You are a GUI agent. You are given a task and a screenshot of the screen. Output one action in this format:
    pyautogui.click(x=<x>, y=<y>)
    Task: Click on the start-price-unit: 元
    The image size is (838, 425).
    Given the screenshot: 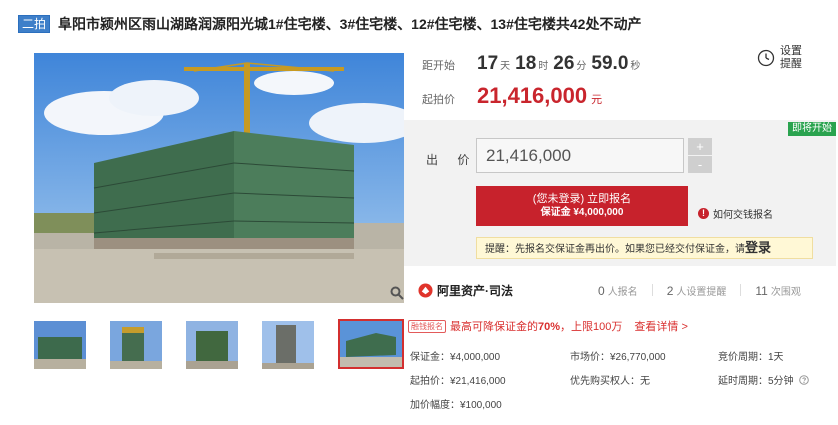 What is the action you would take?
    pyautogui.click(x=597, y=100)
    